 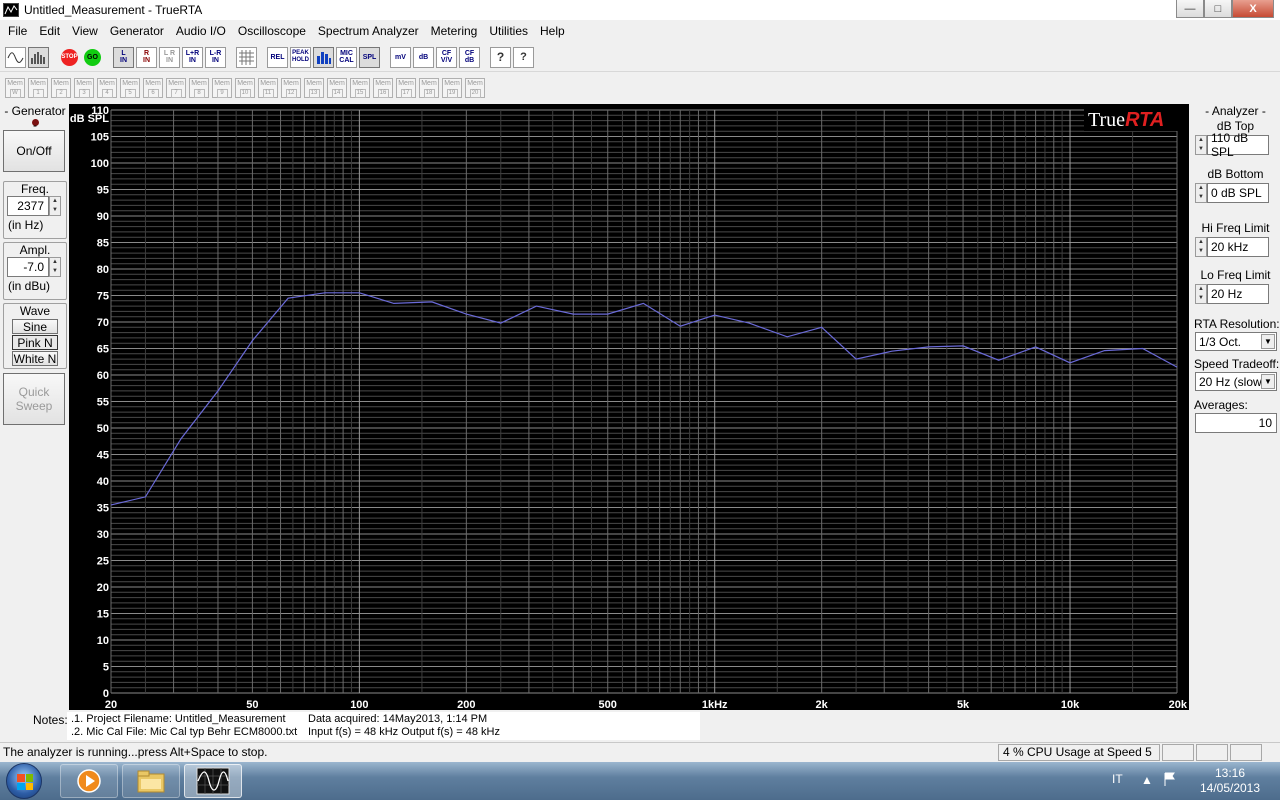 What do you see at coordinates (337, 88) in the screenshot?
I see `memory-14-button: Mem 14` at bounding box center [337, 88].